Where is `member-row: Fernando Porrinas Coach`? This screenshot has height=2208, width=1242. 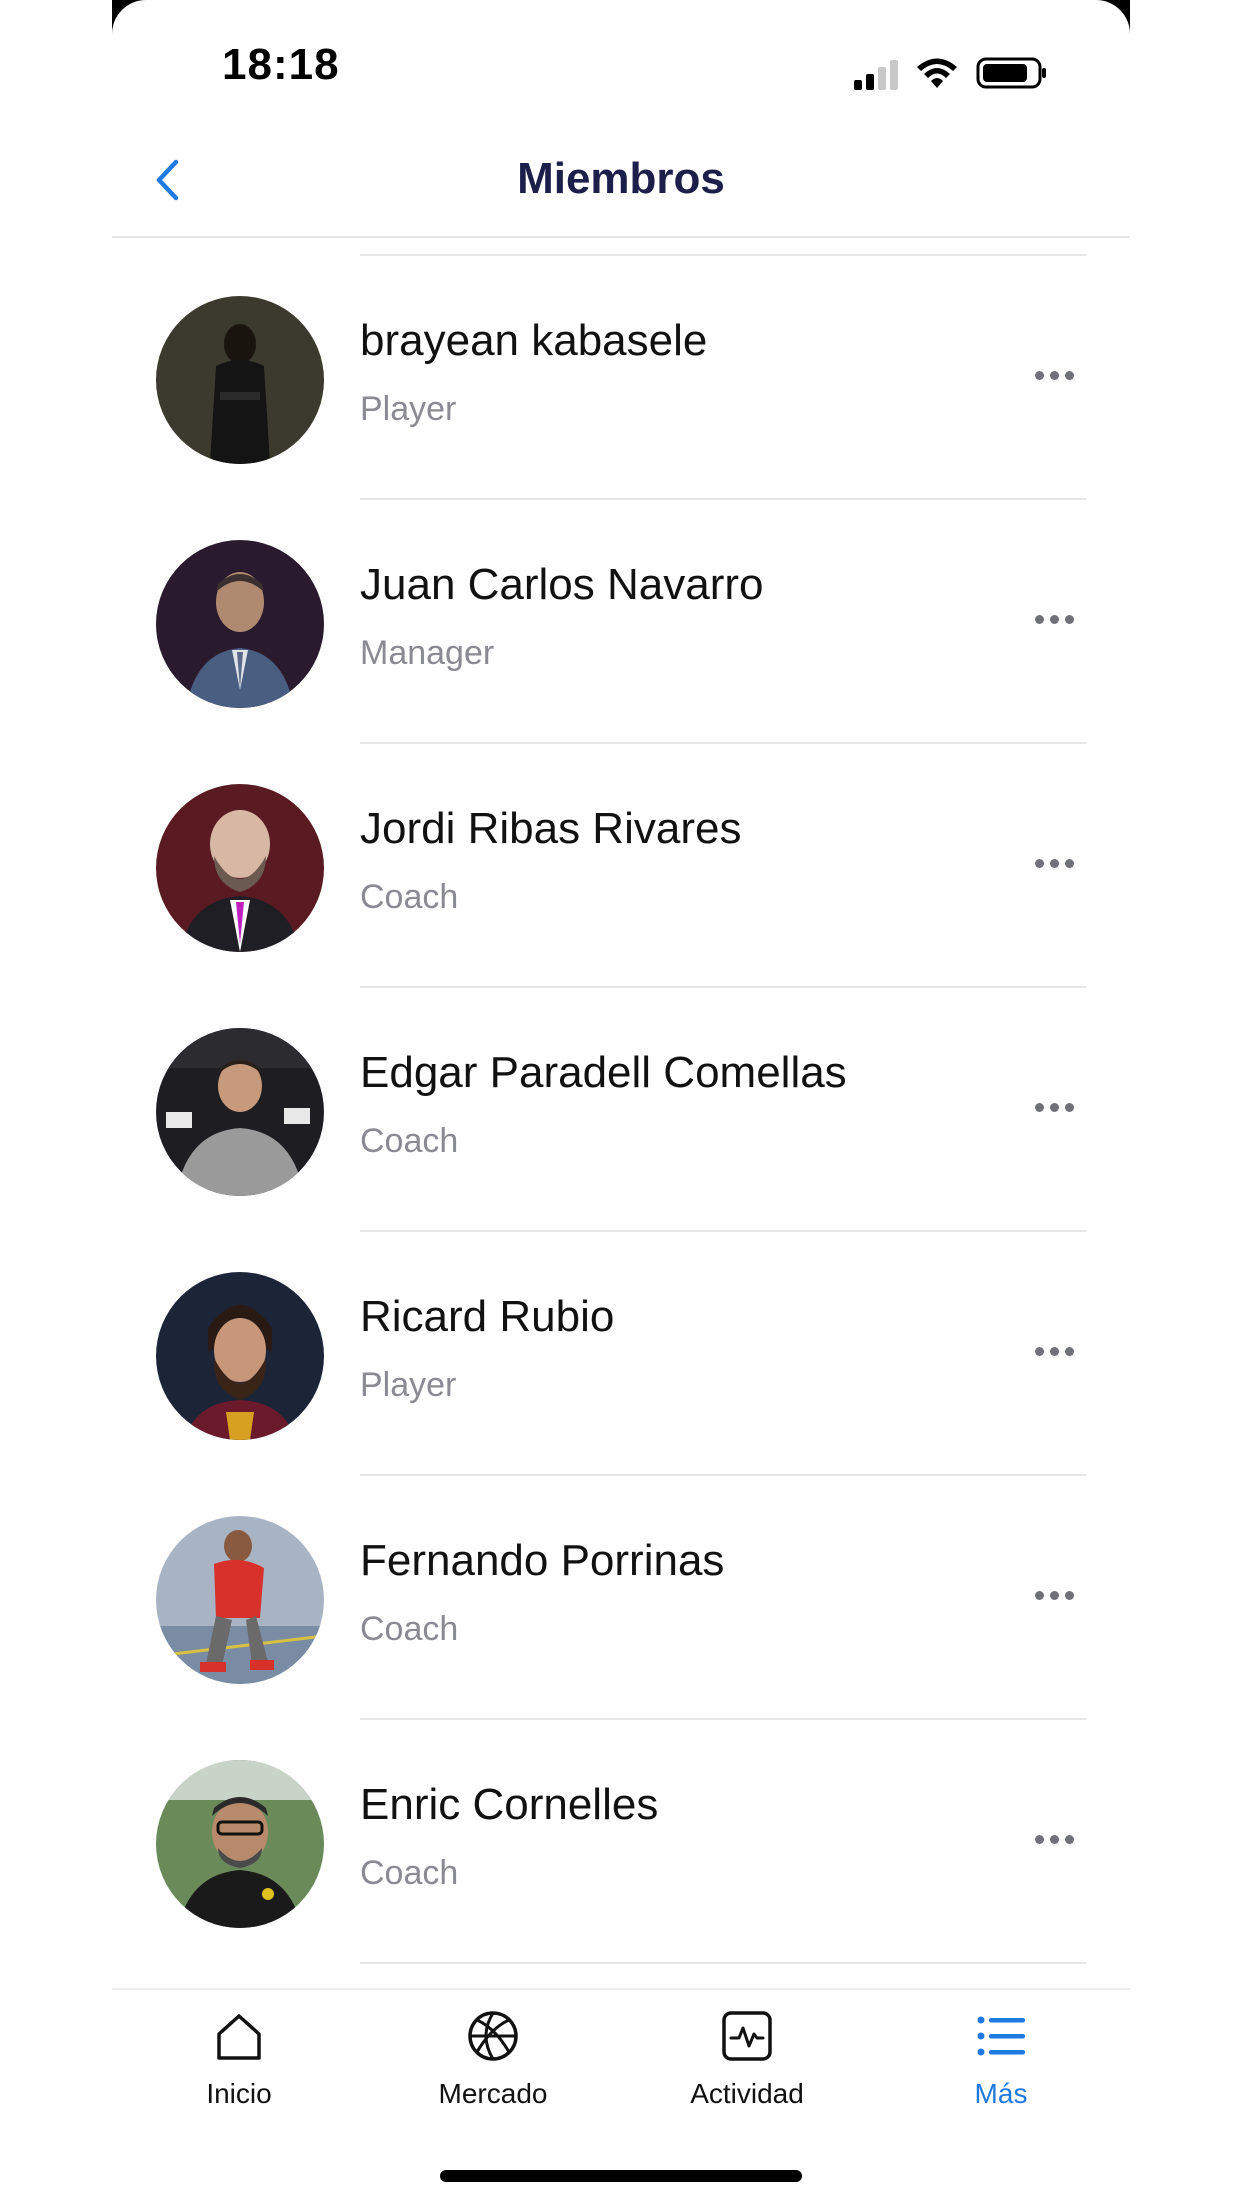
member-row: Fernando Porrinas Coach is located at coordinates (621, 1598).